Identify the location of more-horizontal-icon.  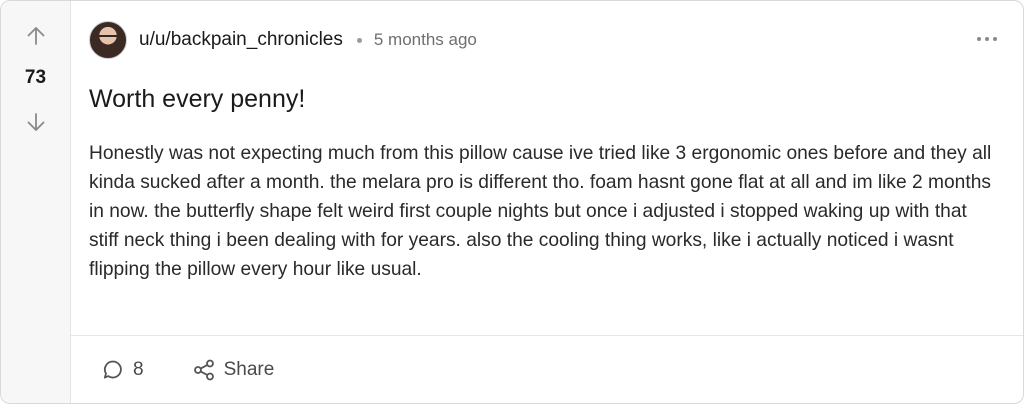
(987, 39).